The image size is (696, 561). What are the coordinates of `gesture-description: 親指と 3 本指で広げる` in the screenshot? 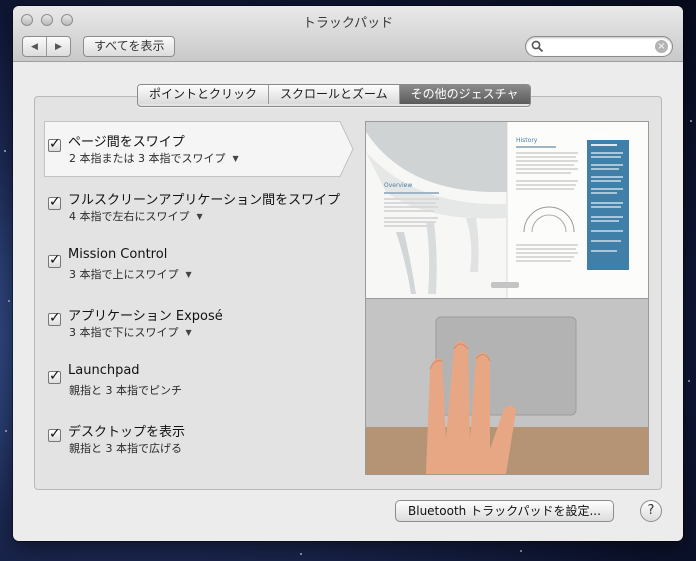 It's located at (125, 448).